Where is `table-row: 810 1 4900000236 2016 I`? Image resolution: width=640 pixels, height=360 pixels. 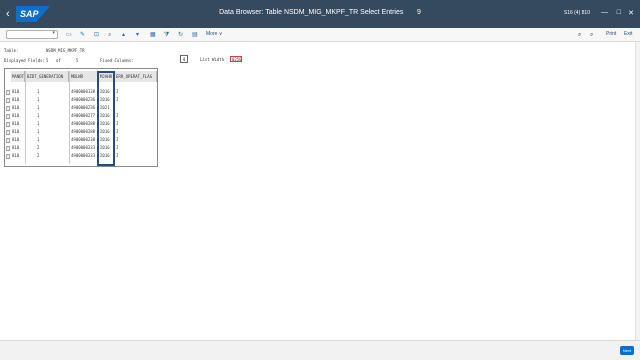
table-row: 810 1 4900000236 2016 I is located at coordinates (81, 100).